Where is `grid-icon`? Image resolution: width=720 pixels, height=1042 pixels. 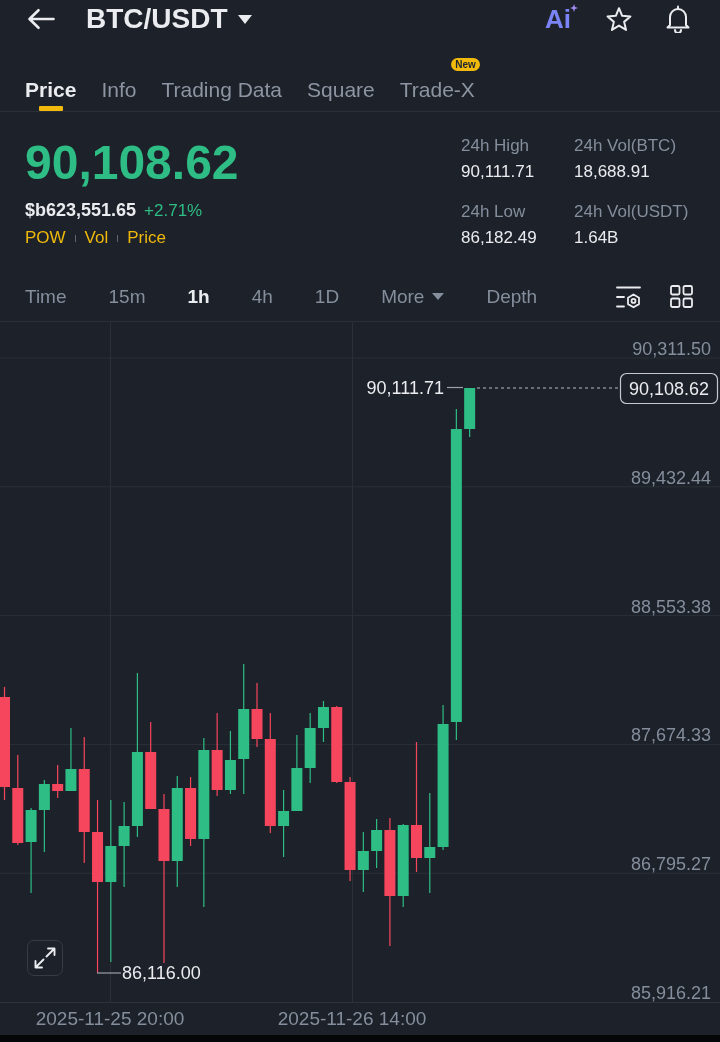
grid-icon is located at coordinates (681, 296).